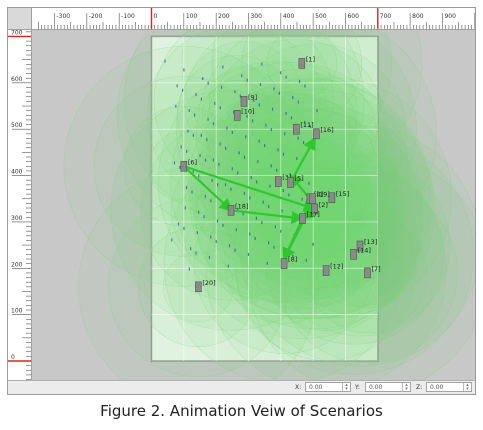 This screenshot has width=483, height=430. I want to click on node-label: [10], so click(247, 111).